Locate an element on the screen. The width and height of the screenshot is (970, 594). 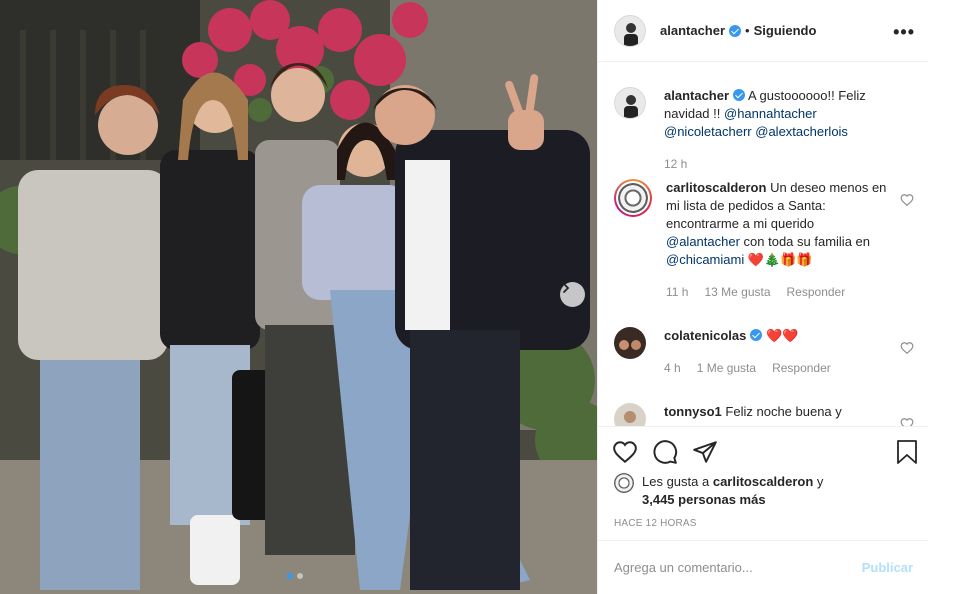
next-photo-button is located at coordinates (572, 294).